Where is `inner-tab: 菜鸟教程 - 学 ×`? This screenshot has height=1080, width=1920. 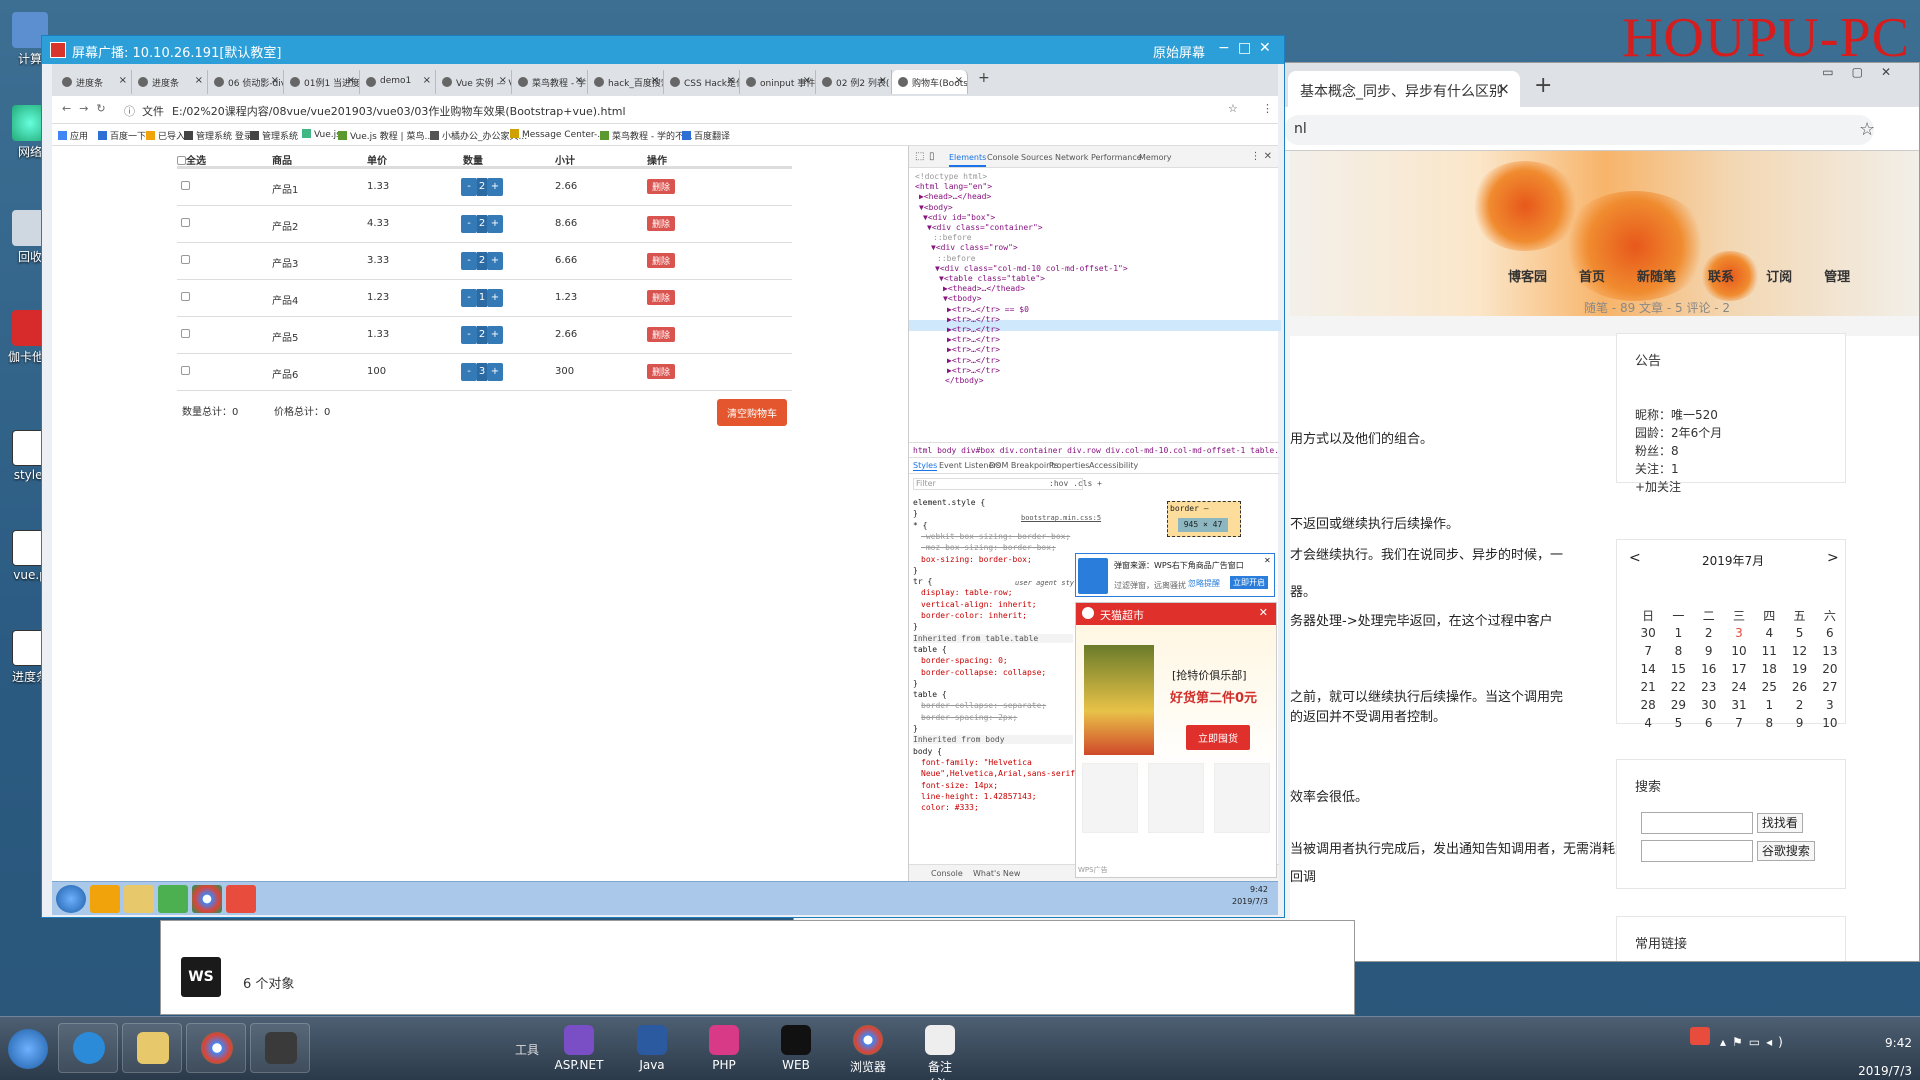
inner-tab: 菜鸟教程 - 学 × is located at coordinates (550, 82).